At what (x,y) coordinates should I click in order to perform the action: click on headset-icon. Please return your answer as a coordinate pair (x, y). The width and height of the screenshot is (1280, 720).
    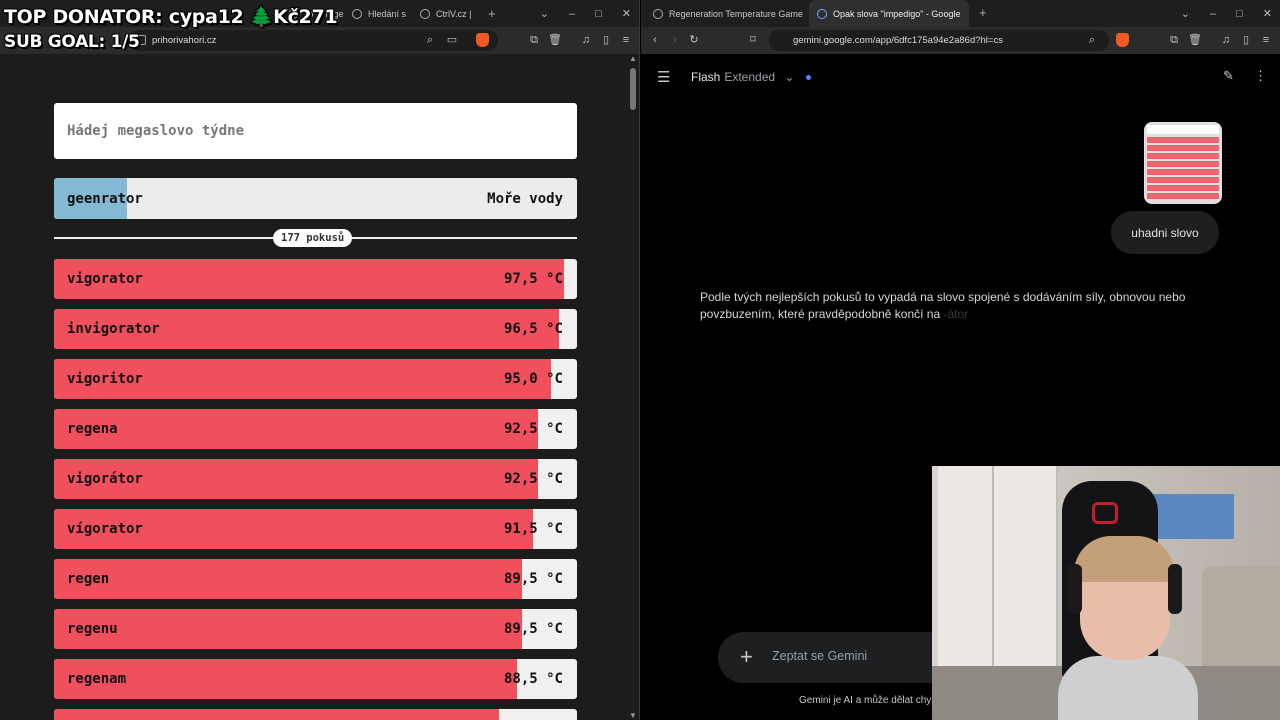
    Looking at the image, I should click on (1075, 589).